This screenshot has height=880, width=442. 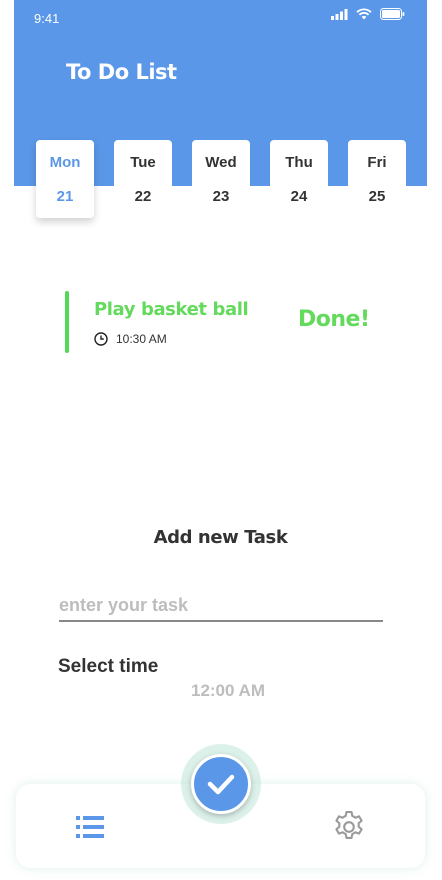 What do you see at coordinates (377, 196) in the screenshot?
I see `day-date: 25` at bounding box center [377, 196].